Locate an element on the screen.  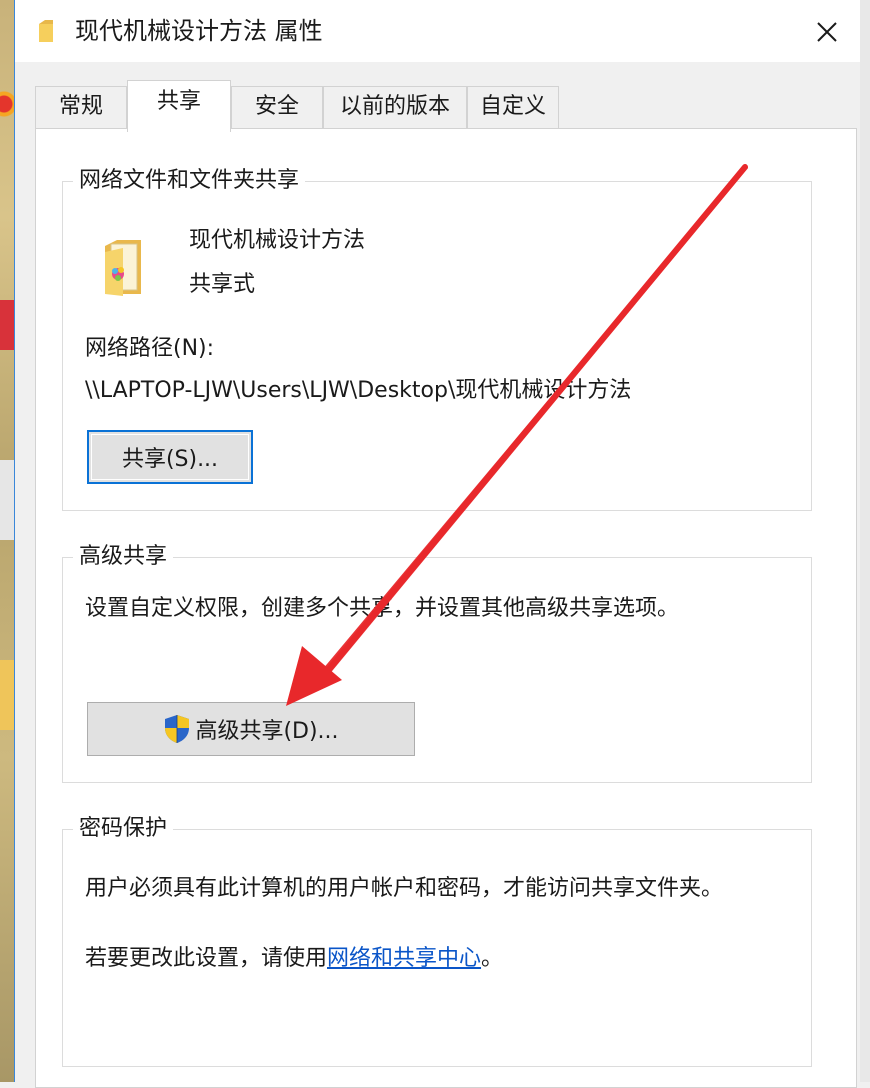
title-bar: 现代机械设计方法 属性 is located at coordinates (438, 31).